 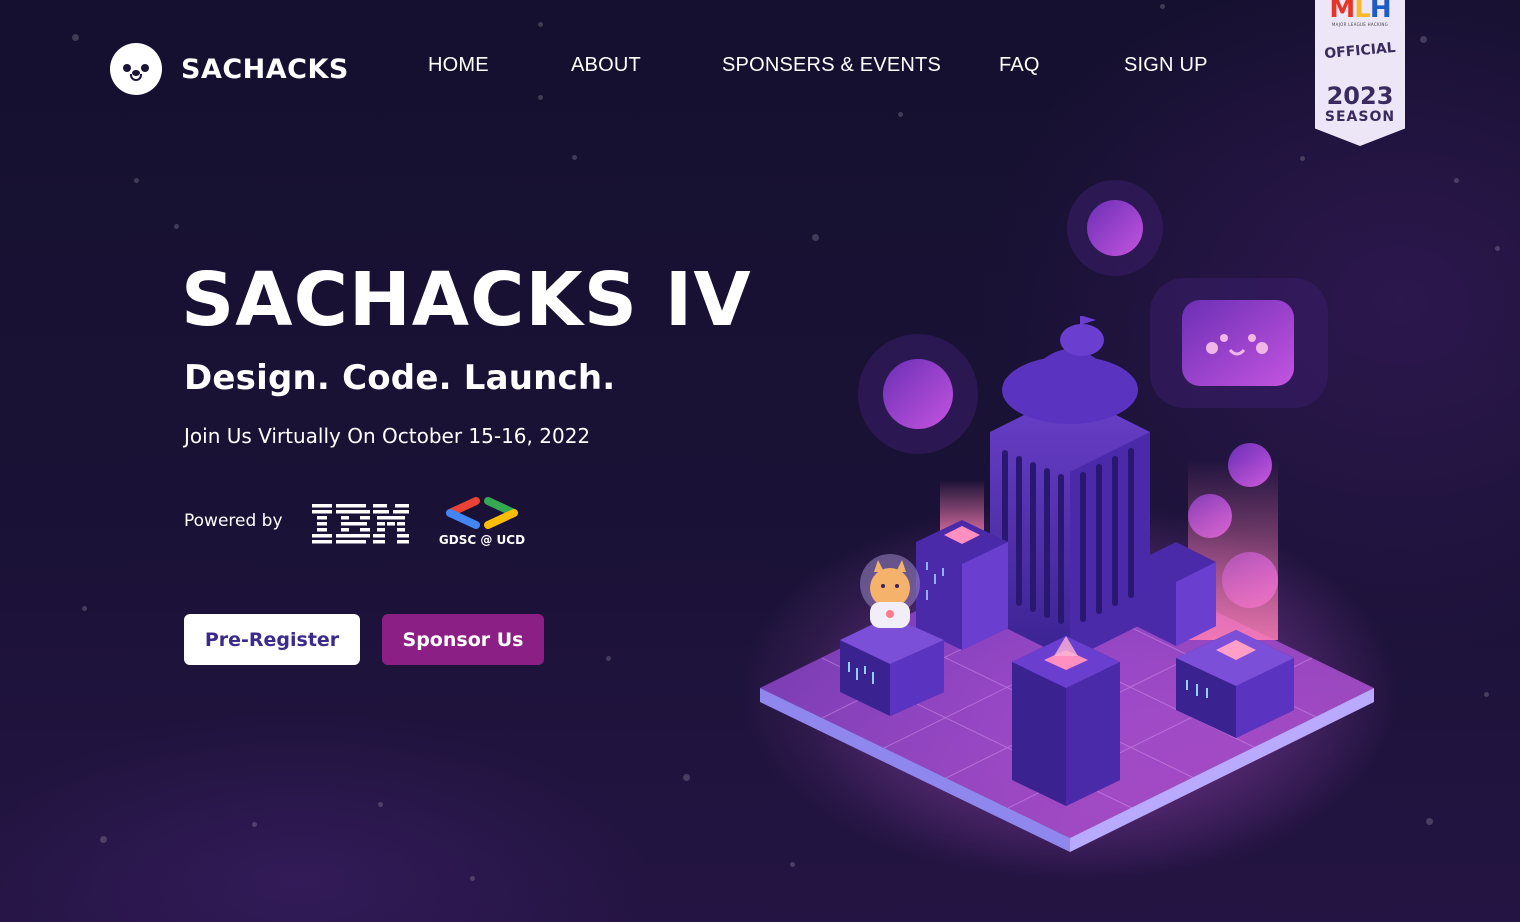 I want to click on mlh-year: 2023, so click(x=1360, y=96).